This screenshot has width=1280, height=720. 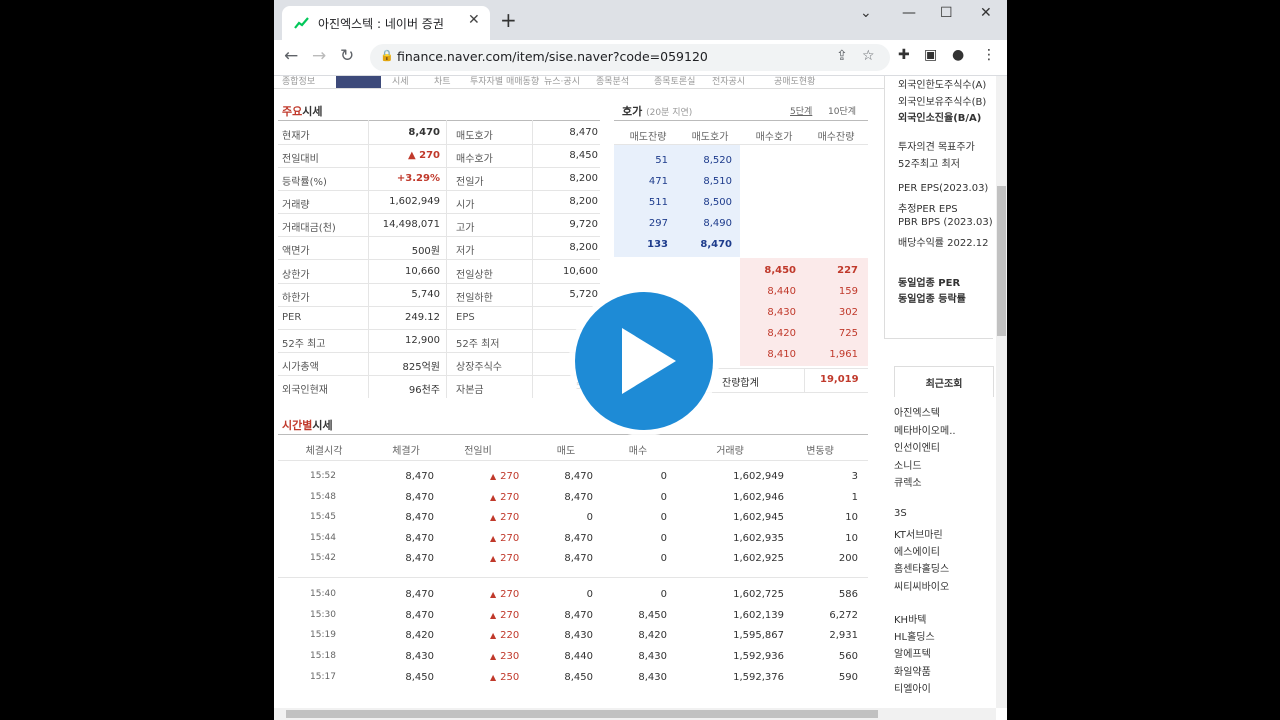 I want to click on diff-value: 250, so click(x=510, y=677).